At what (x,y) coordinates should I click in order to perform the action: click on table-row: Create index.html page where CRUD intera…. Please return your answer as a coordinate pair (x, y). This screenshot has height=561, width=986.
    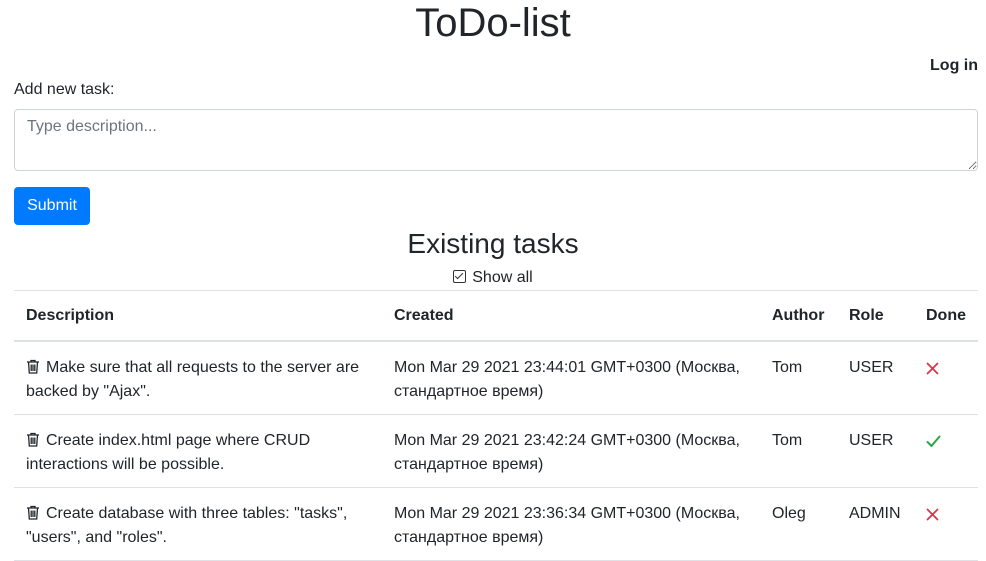
    Looking at the image, I should click on (496, 451).